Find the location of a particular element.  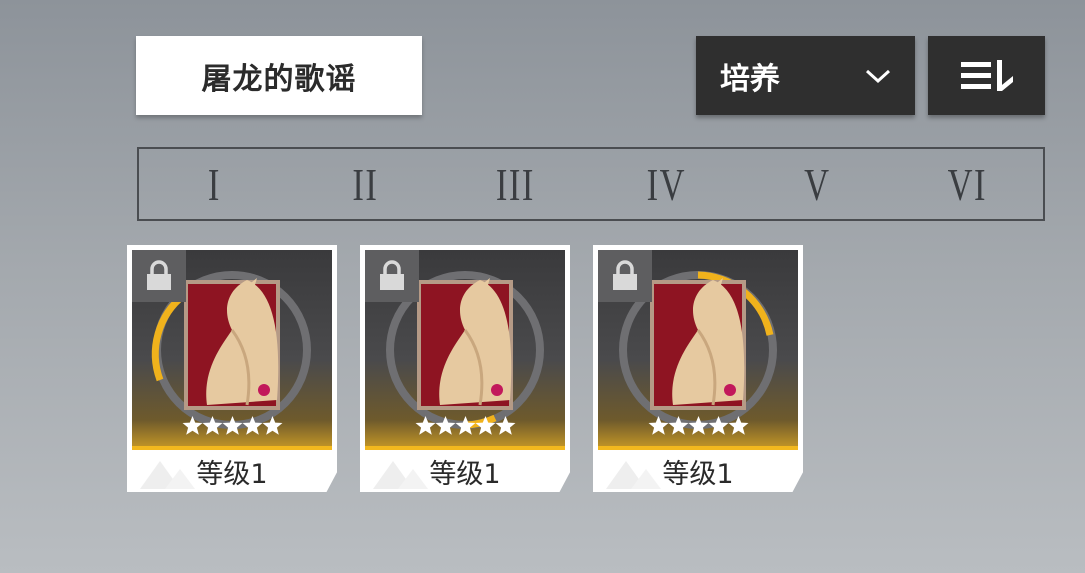

tab-6: VI is located at coordinates (967, 184).